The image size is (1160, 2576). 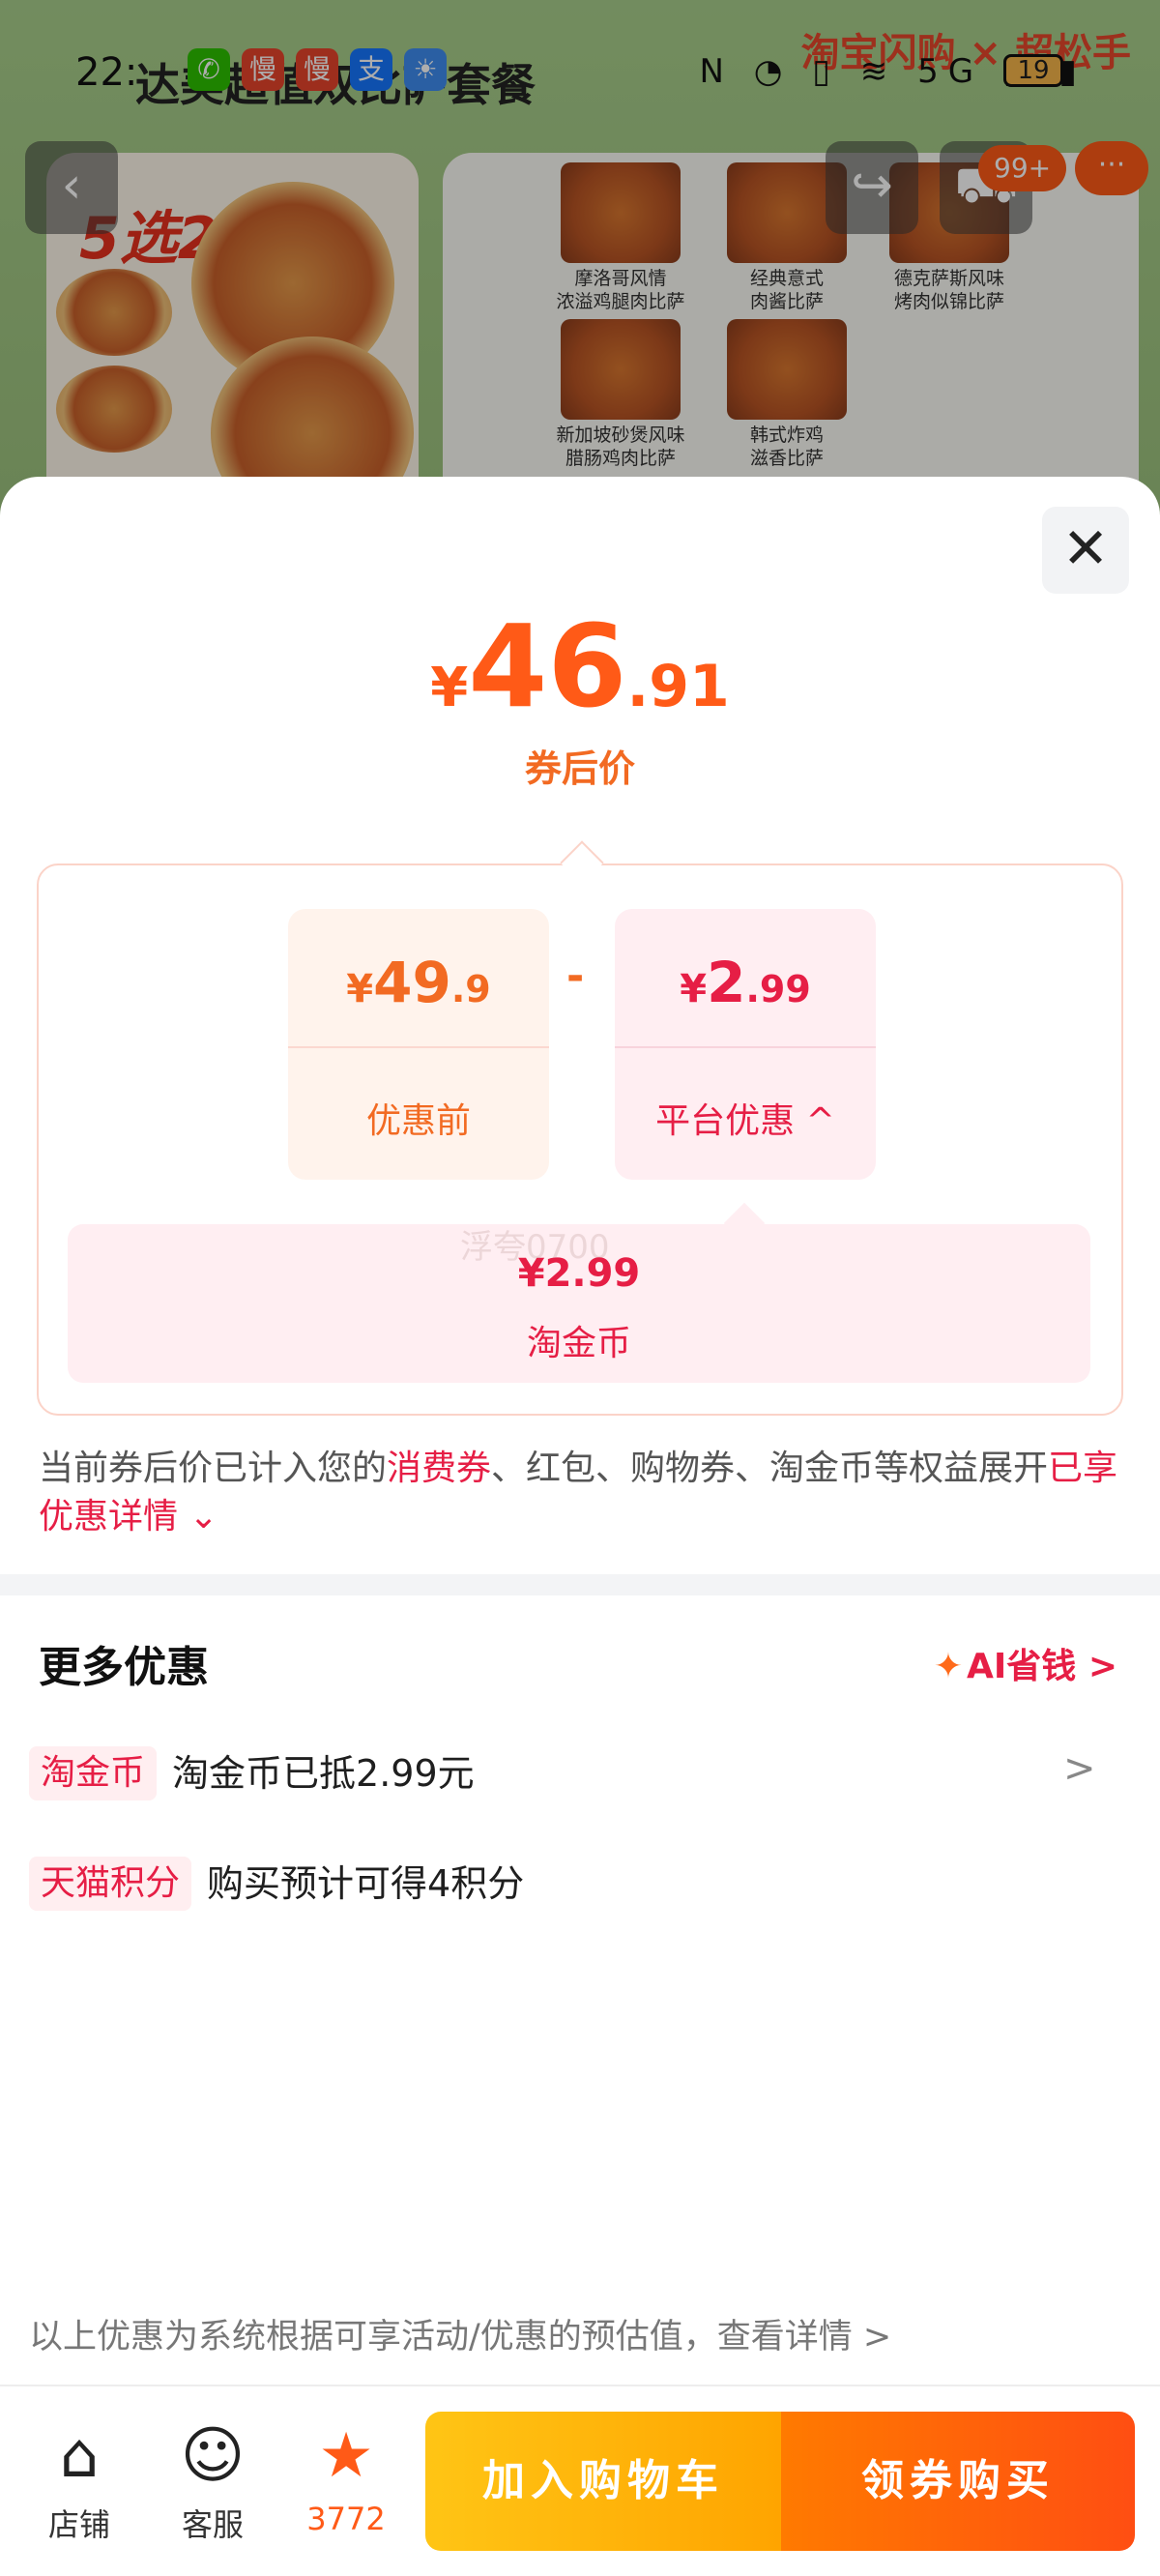 I want to click on add-to-cart-button: 加入购物车, so click(x=603, y=2481).